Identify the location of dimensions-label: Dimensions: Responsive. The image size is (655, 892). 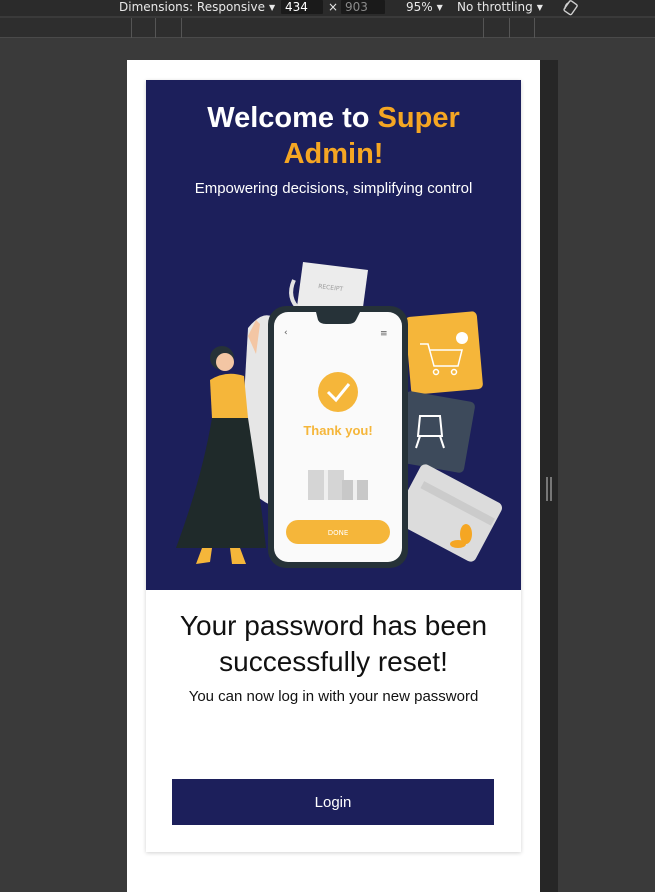
(192, 7).